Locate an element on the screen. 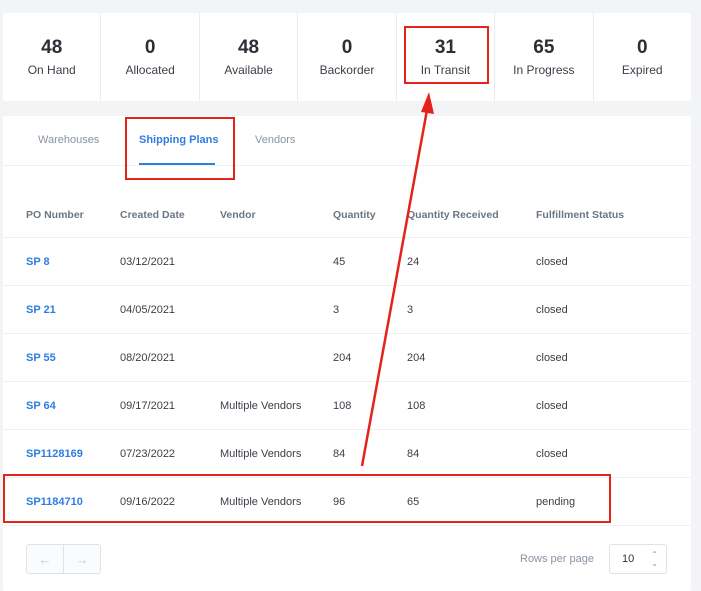  next-page-button: → is located at coordinates (82, 559).